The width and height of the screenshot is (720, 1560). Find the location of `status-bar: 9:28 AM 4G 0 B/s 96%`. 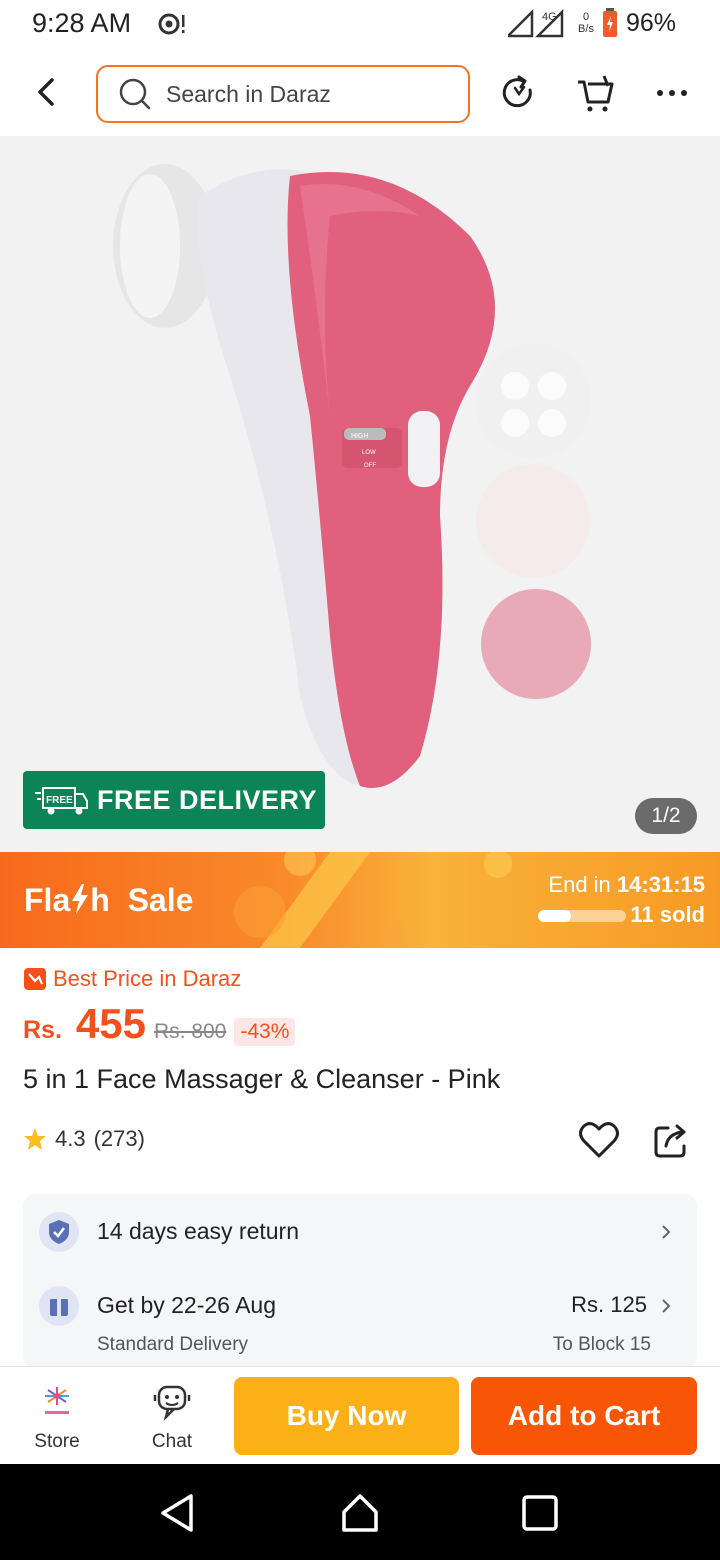

status-bar: 9:28 AM 4G 0 B/s 96% is located at coordinates (360, 25).